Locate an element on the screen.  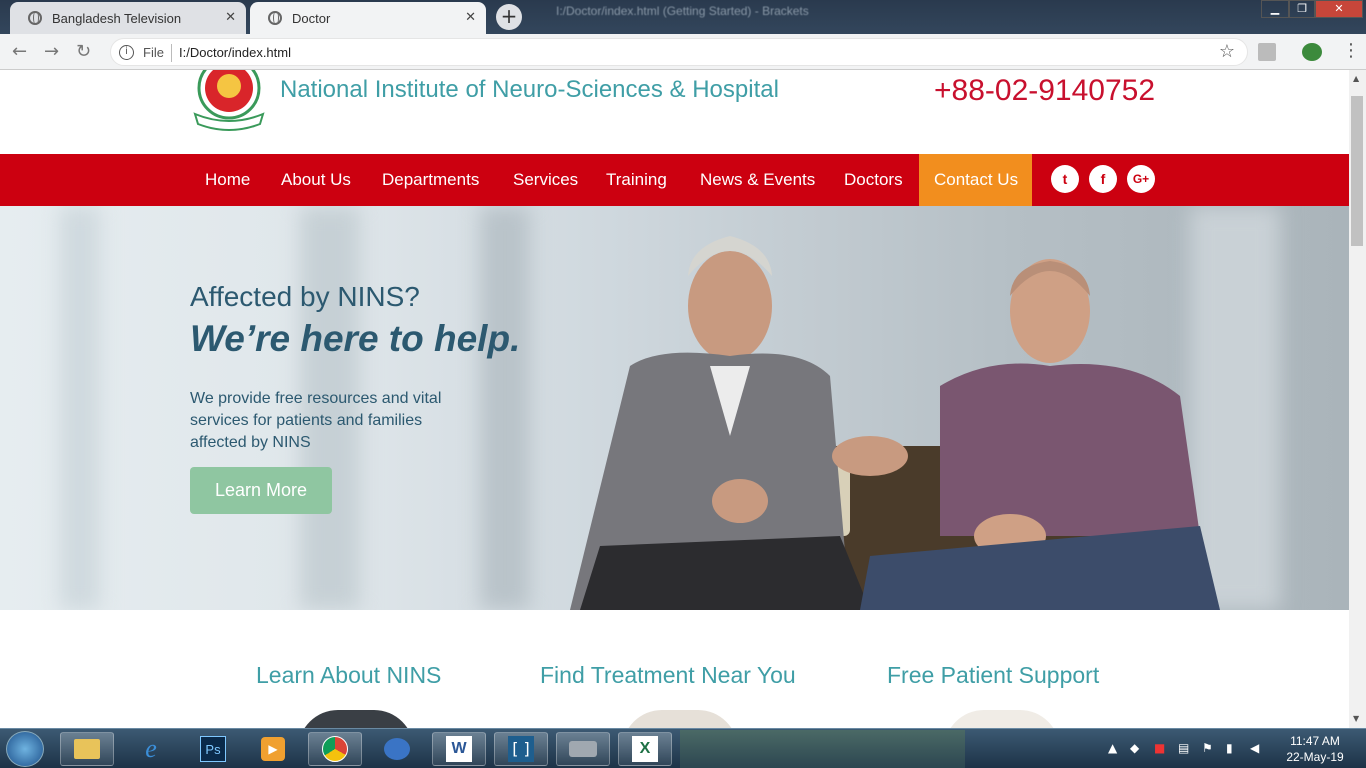
network-icon: ▤ is located at coordinates (1183, 748).